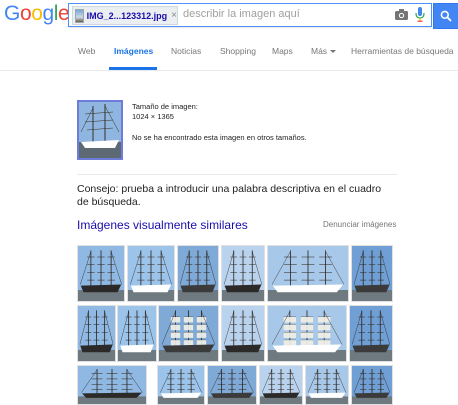 This screenshot has width=458, height=405. What do you see at coordinates (165, 106) in the screenshot?
I see `image-size-label: Tamaño de imagen:` at bounding box center [165, 106].